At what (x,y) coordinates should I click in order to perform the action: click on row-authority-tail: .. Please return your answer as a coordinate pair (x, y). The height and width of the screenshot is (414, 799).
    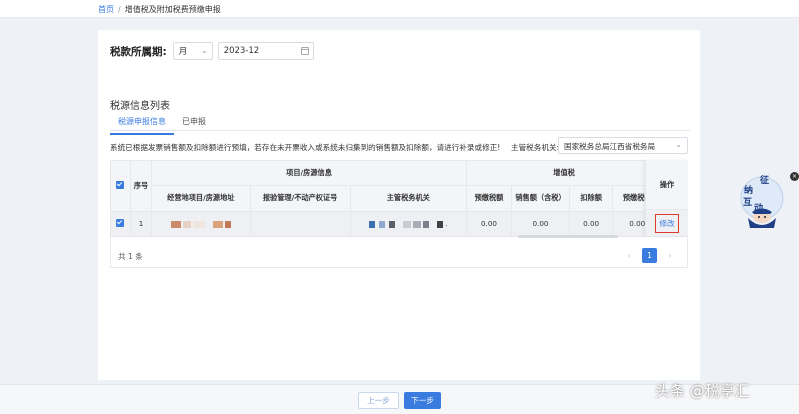
    Looking at the image, I should click on (446, 223).